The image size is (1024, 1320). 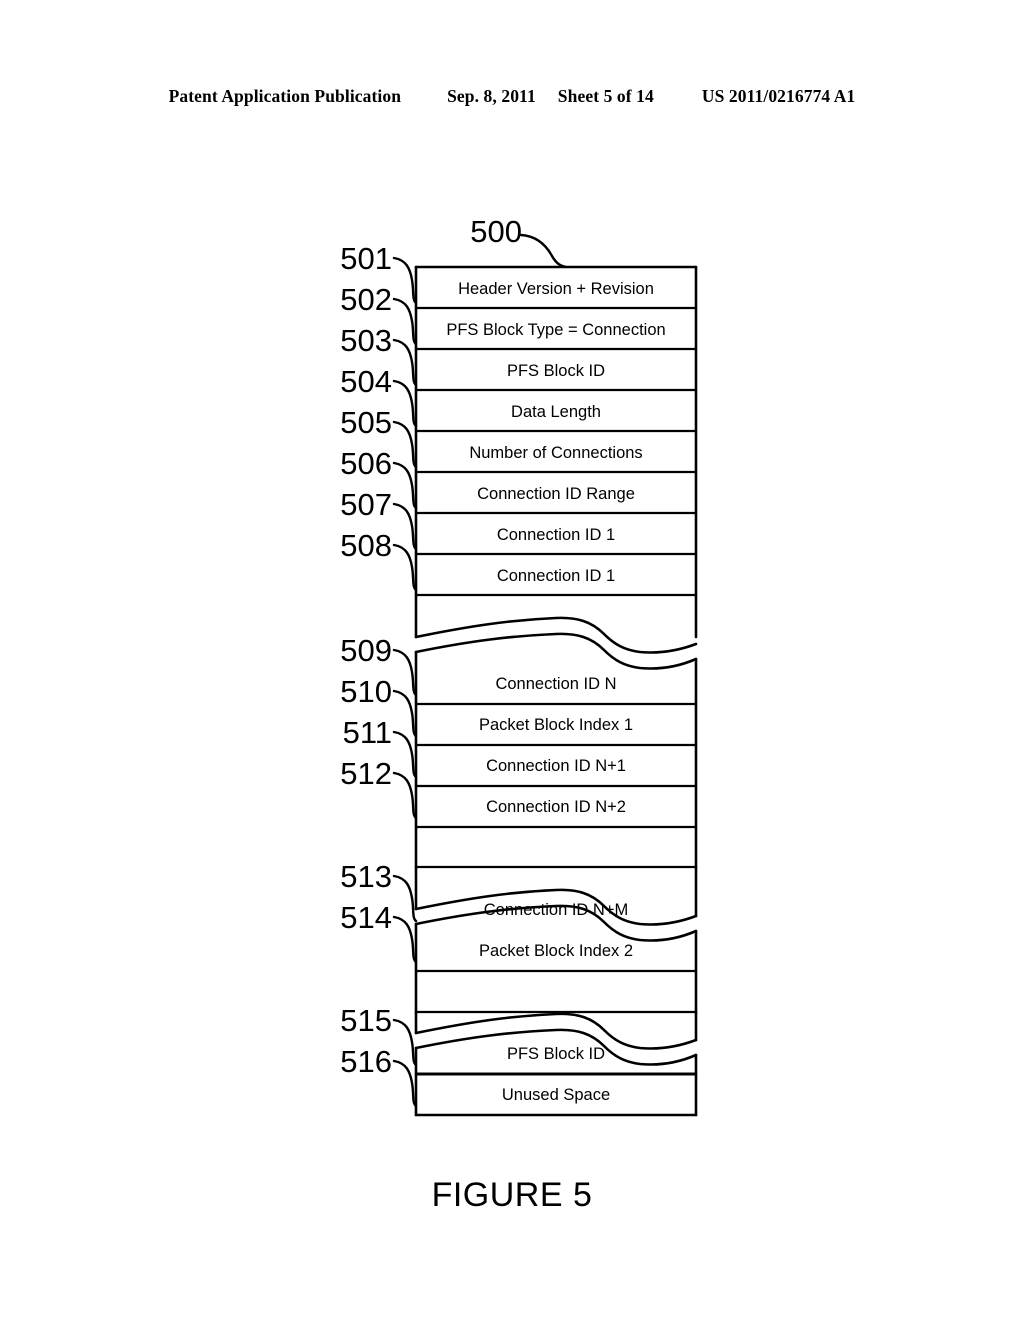 What do you see at coordinates (366, 691) in the screenshot?
I see `ref-numeral-510: 510` at bounding box center [366, 691].